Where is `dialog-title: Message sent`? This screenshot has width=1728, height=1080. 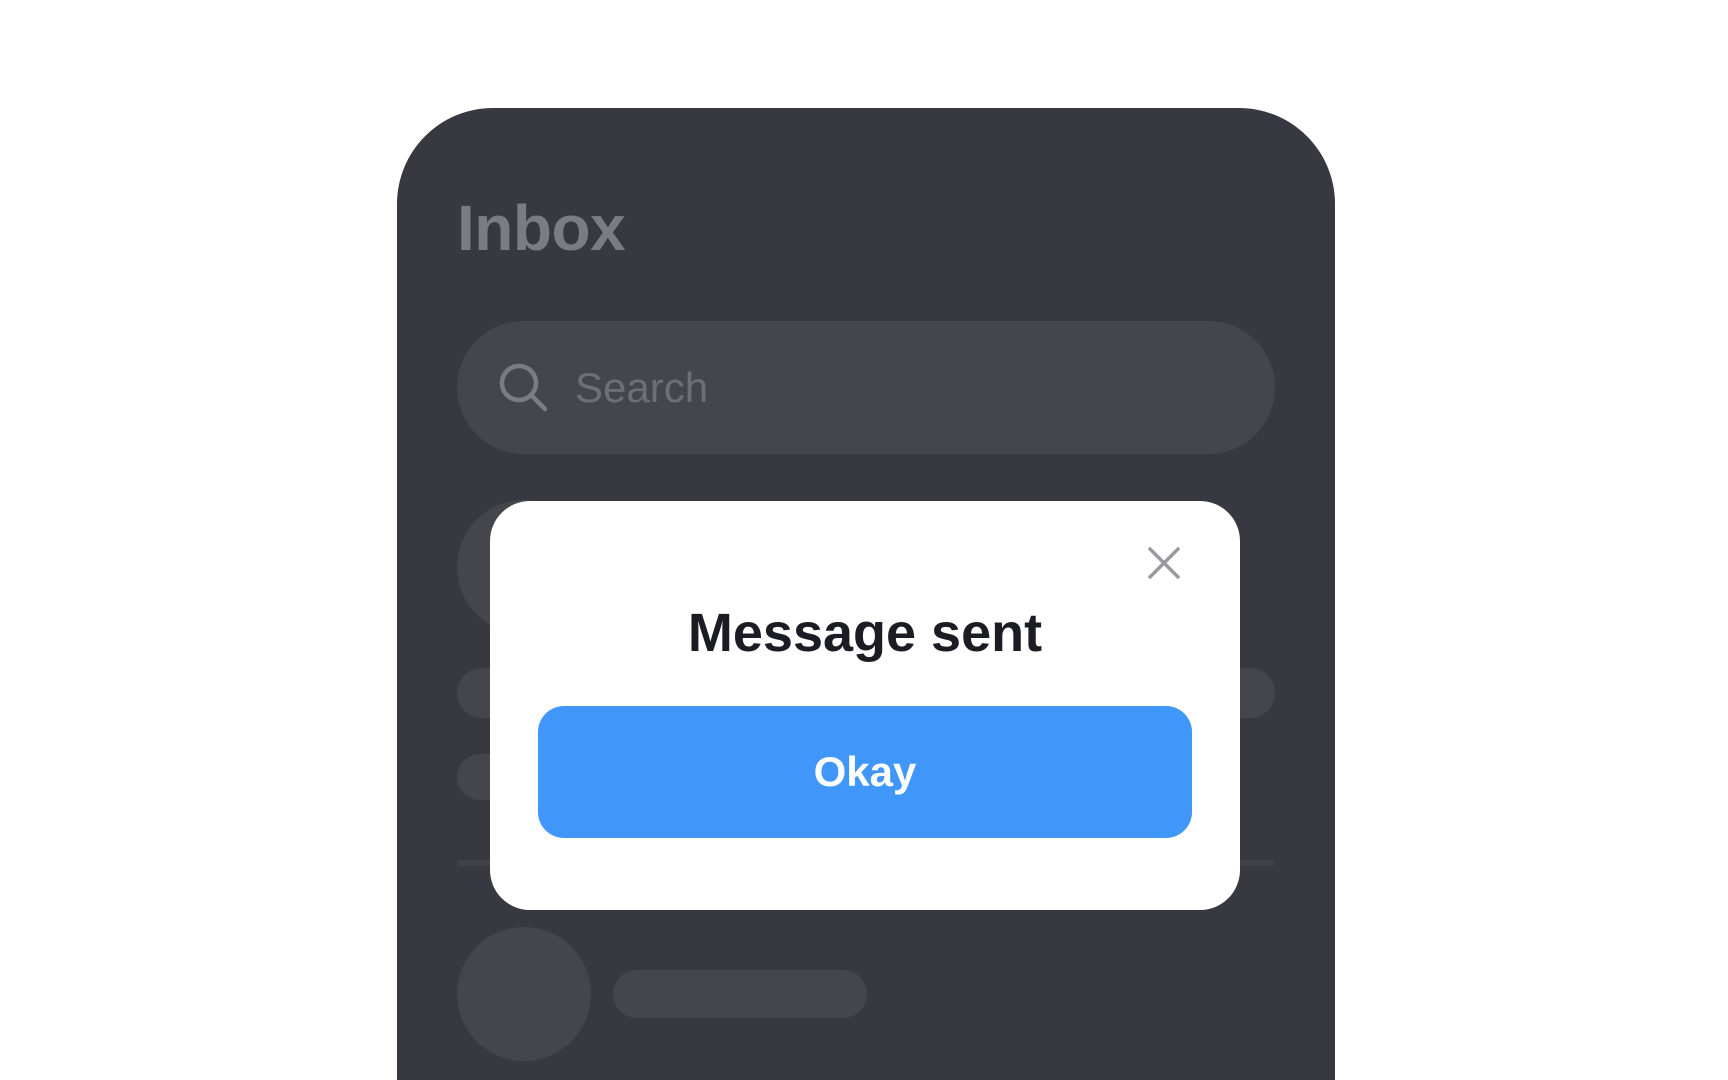 dialog-title: Message sent is located at coordinates (865, 633).